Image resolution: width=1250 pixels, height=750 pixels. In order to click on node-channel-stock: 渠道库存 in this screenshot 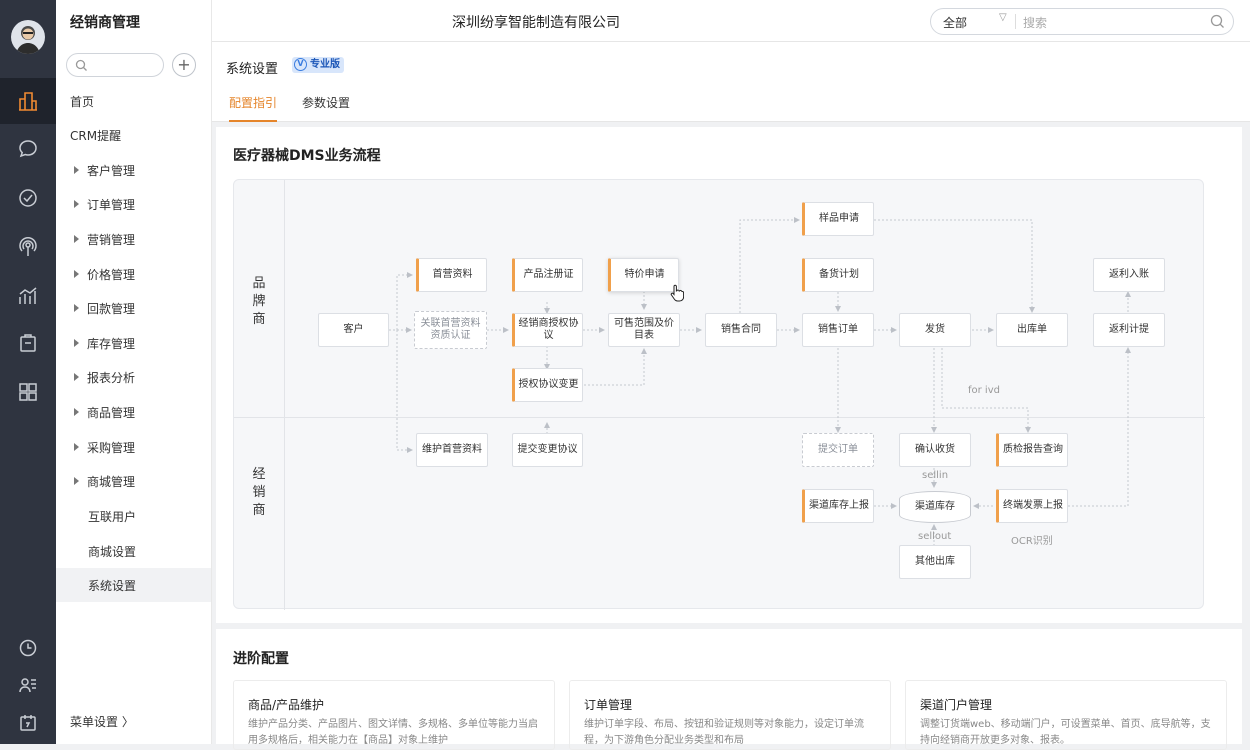, I will do `click(935, 507)`.